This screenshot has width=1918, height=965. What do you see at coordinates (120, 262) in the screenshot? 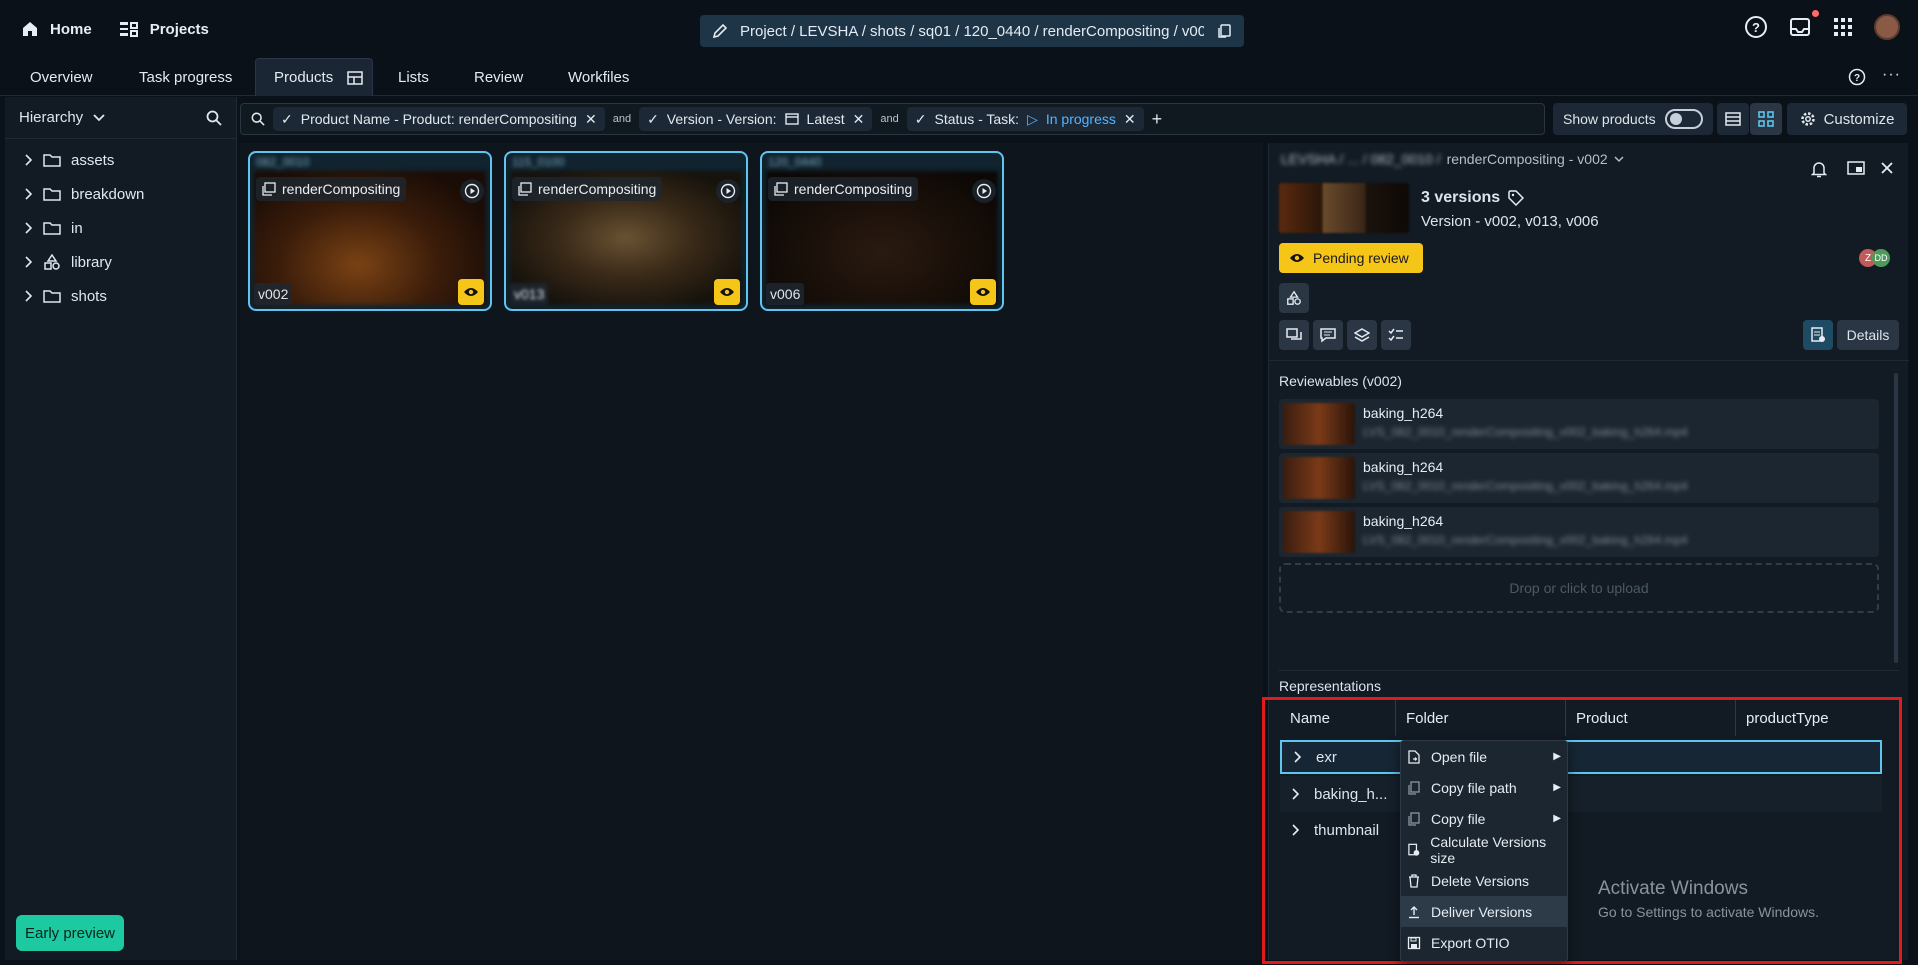
I see `tree-item-library: library` at bounding box center [120, 262].